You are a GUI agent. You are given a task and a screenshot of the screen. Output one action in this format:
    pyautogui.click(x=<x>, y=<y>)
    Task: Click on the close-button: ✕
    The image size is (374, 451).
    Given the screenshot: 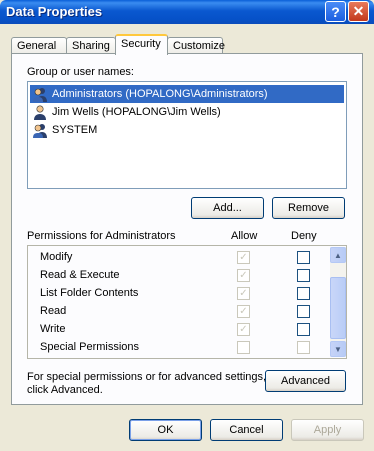 What is the action you would take?
    pyautogui.click(x=358, y=11)
    